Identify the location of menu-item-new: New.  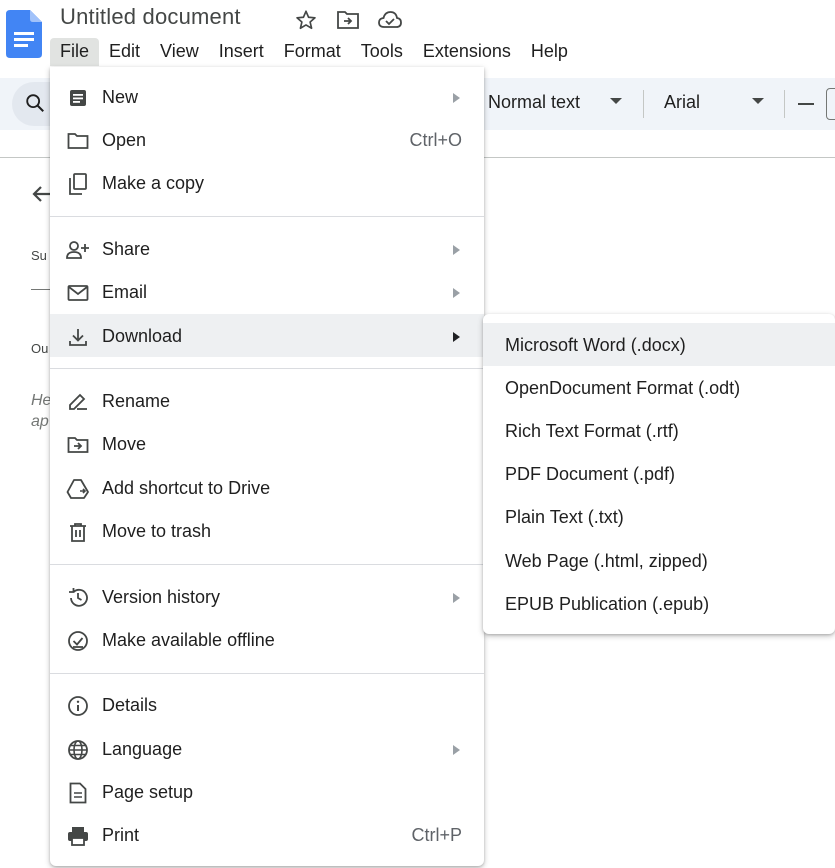
(267, 96).